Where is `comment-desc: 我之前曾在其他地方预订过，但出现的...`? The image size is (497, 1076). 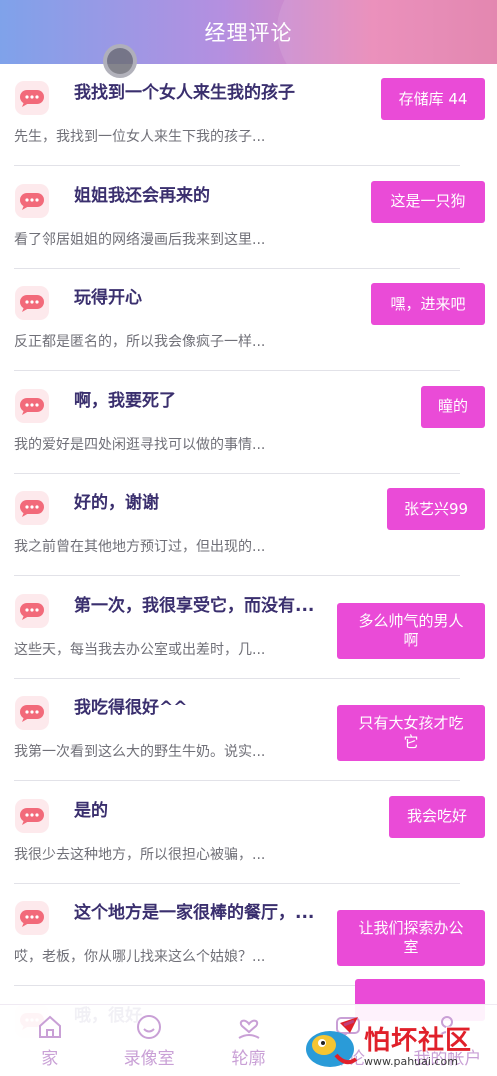 comment-desc: 我之前曾在其他地方预订过，但出现的... is located at coordinates (140, 547).